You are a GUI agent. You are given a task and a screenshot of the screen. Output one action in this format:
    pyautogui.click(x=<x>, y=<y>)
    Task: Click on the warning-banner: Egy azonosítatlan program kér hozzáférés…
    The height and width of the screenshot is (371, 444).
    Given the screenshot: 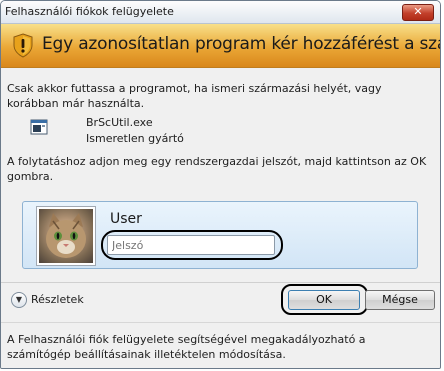 What is the action you would take?
    pyautogui.click(x=220, y=46)
    